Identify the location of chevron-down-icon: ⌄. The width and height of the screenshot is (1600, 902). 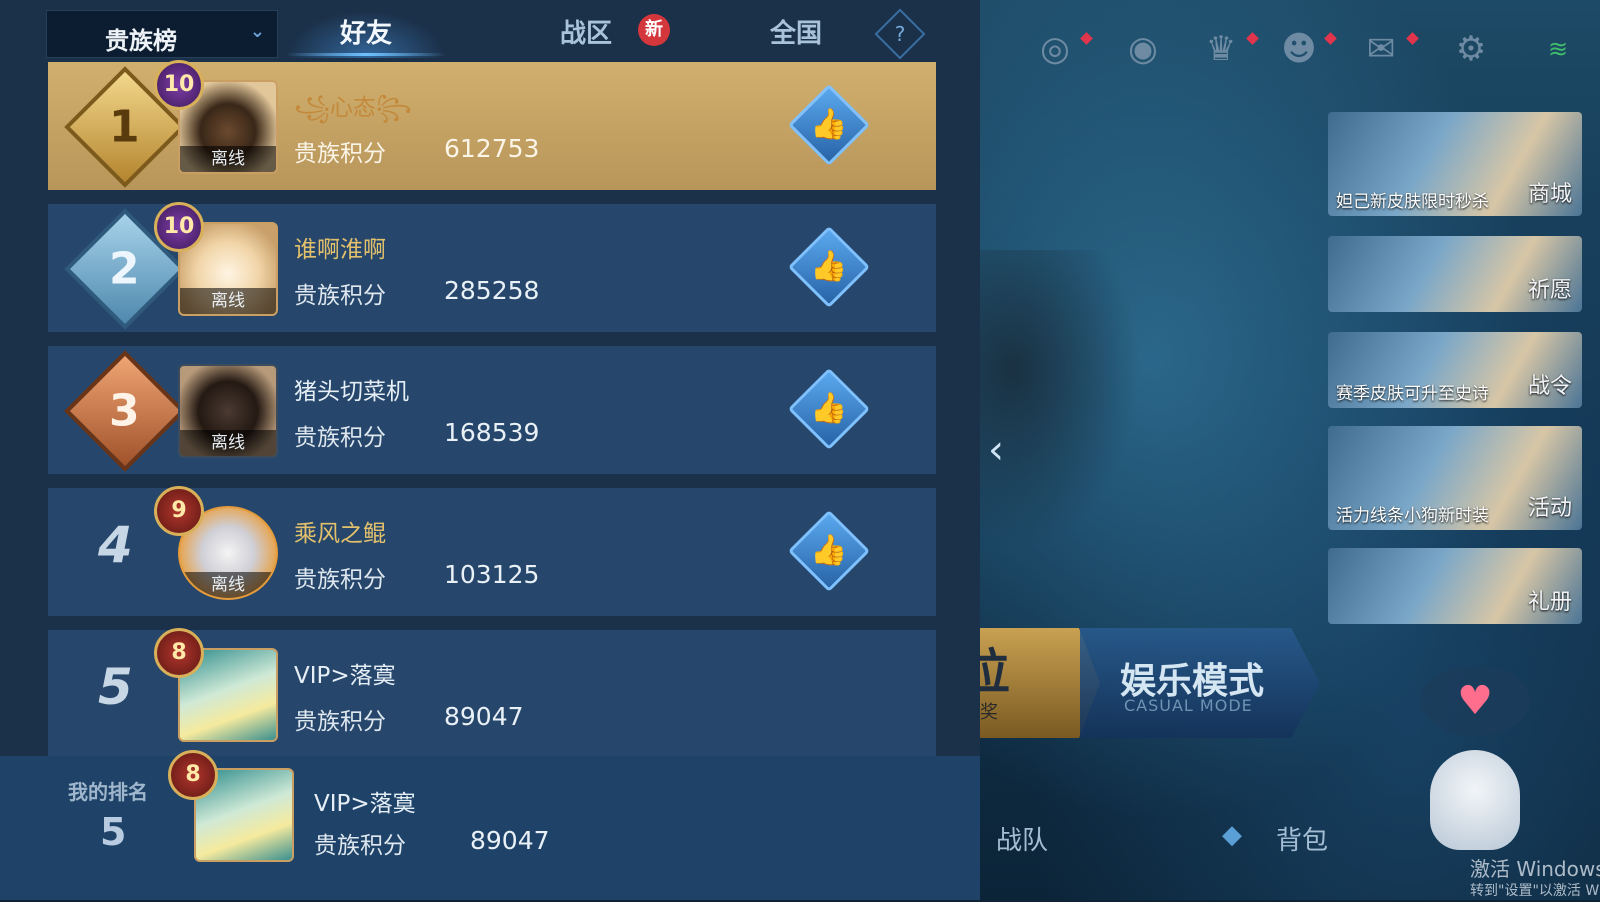
(257, 31).